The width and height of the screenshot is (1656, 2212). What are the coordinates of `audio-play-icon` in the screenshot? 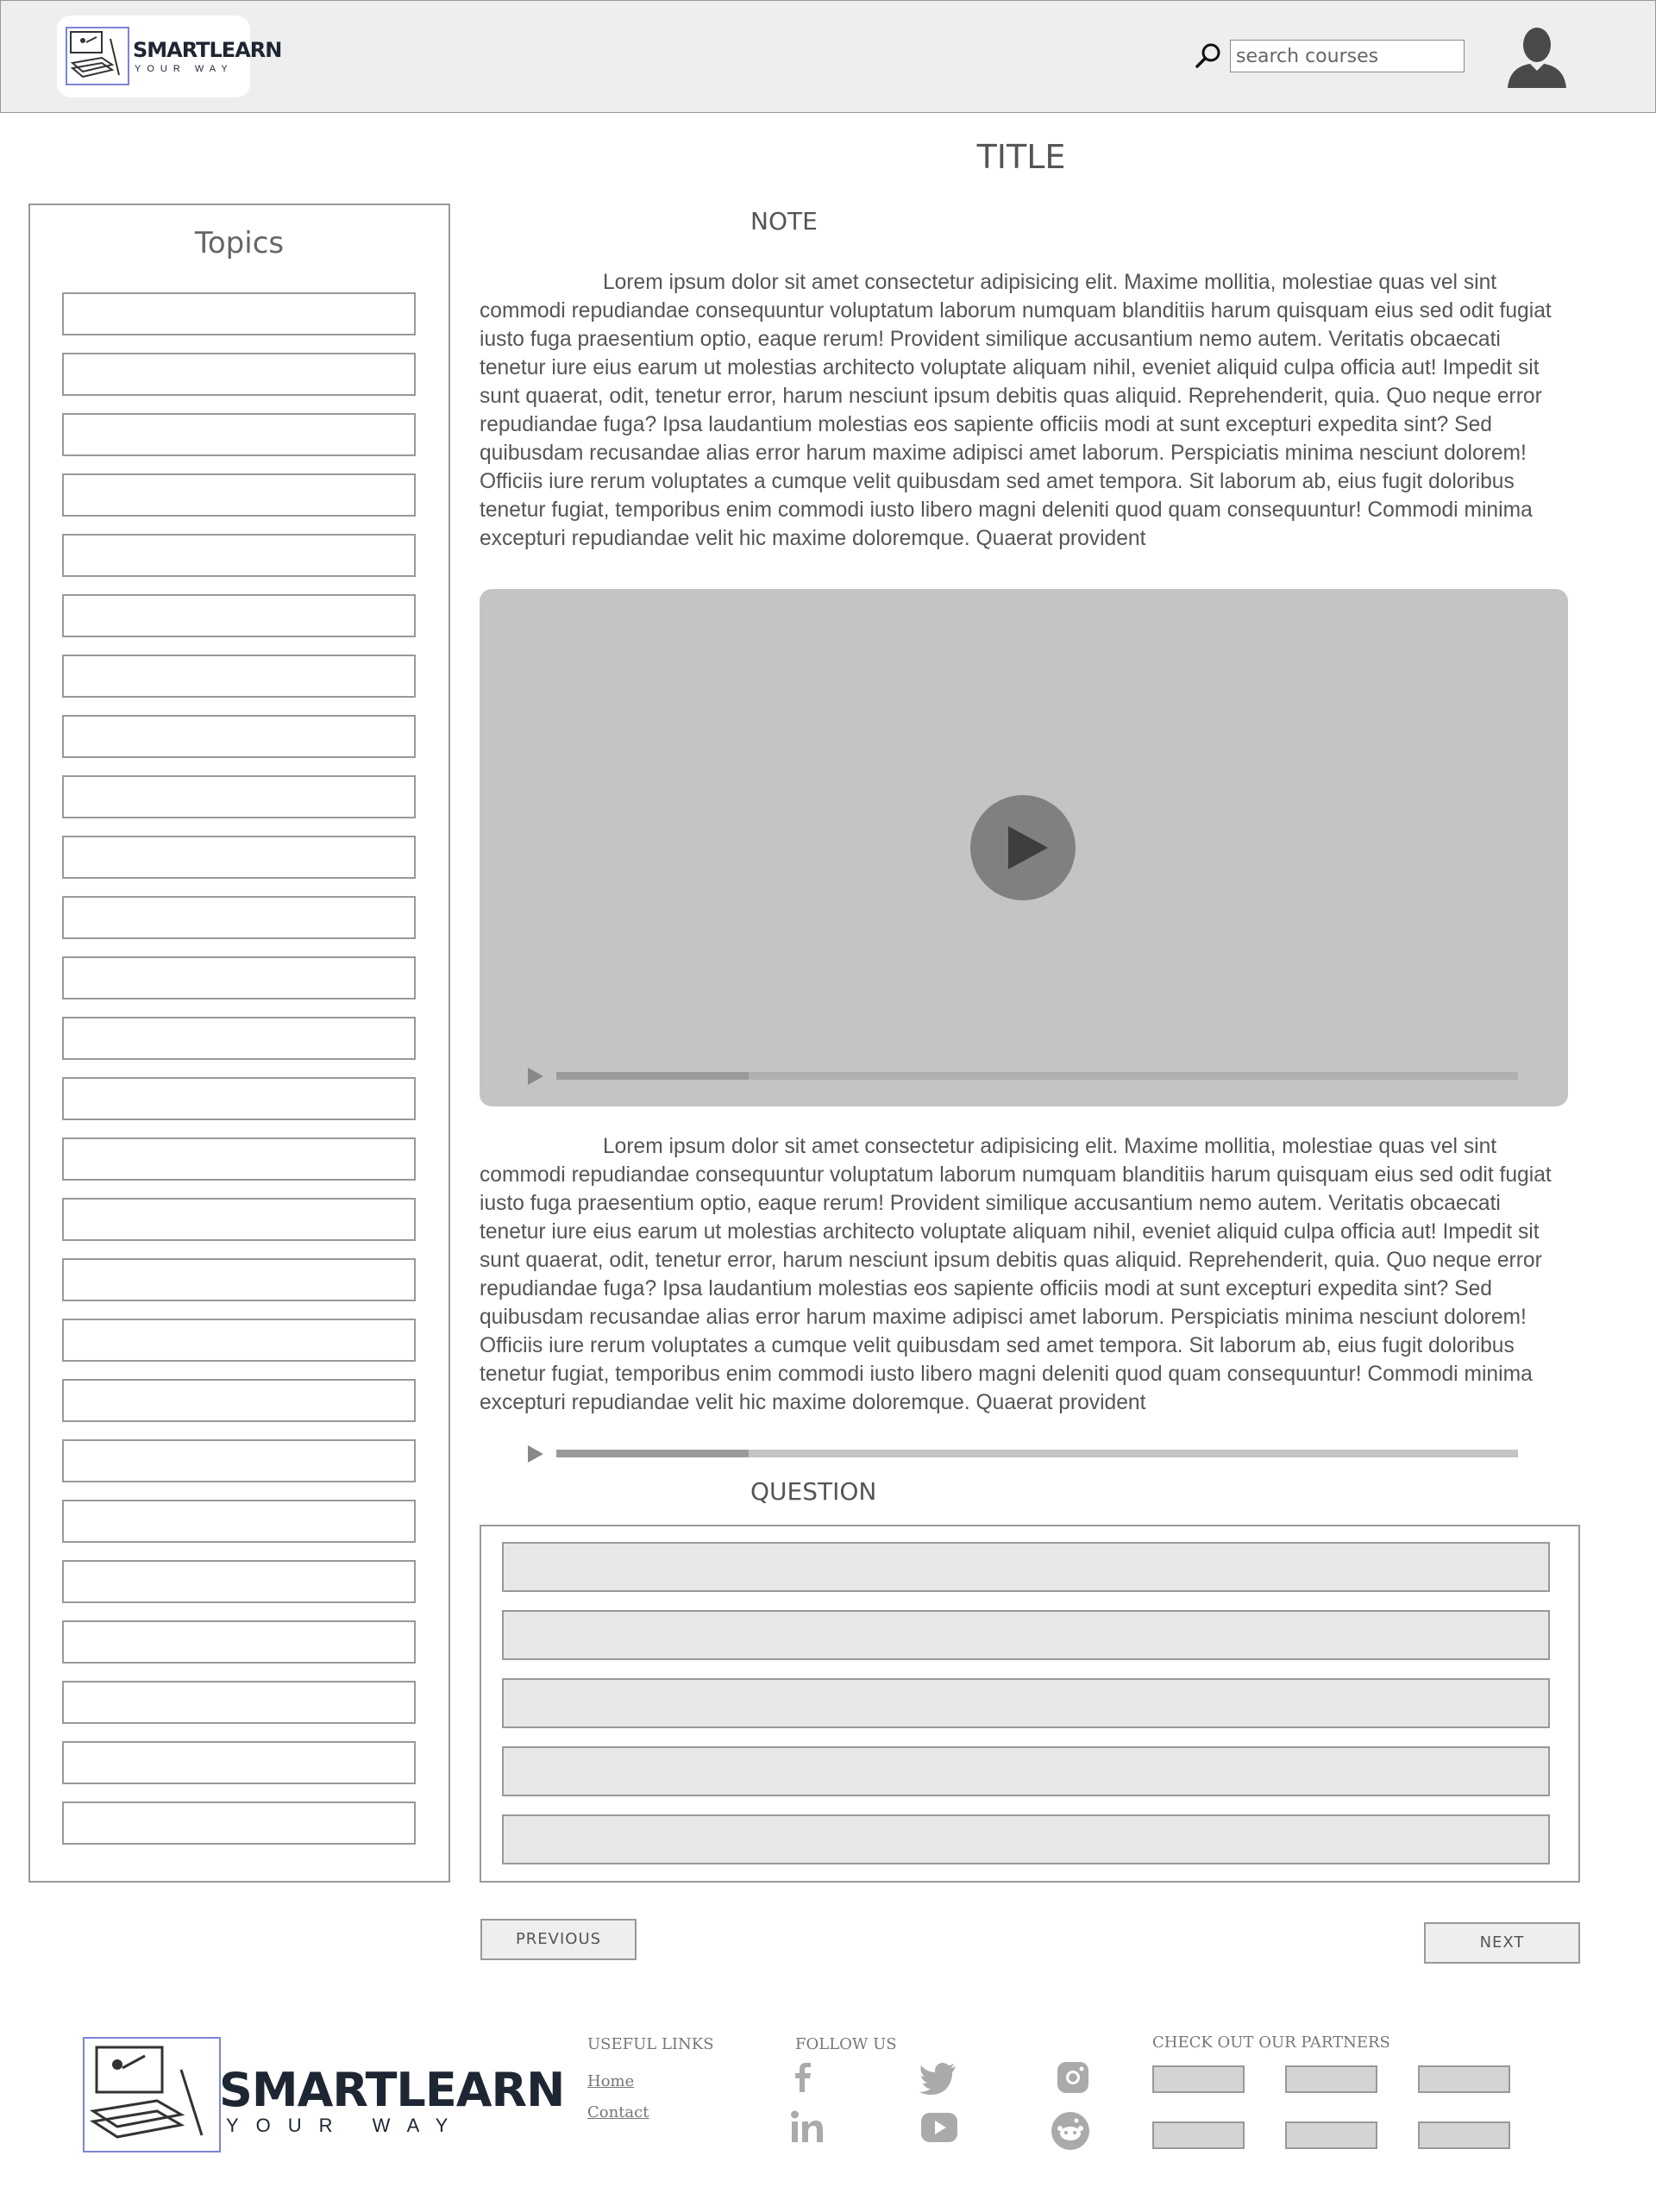 It's located at (536, 1454).